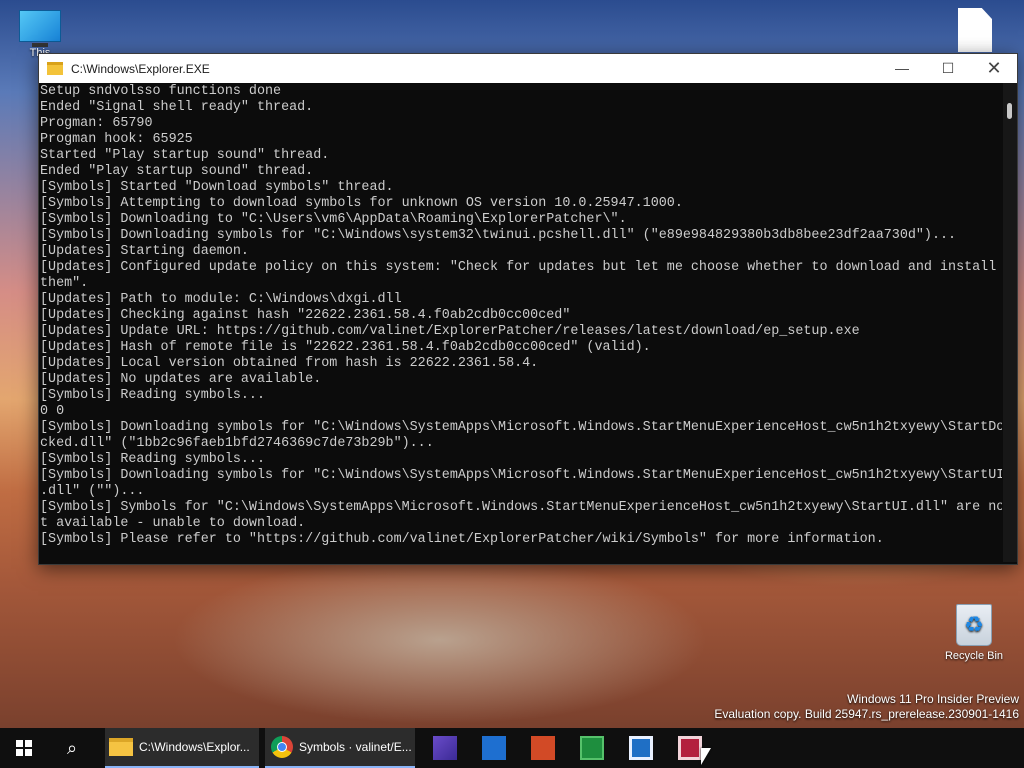 Image resolution: width=1024 pixels, height=768 pixels. What do you see at coordinates (177, 107) in the screenshot?
I see `console-line: Ended "Signal shell ready" thread.` at bounding box center [177, 107].